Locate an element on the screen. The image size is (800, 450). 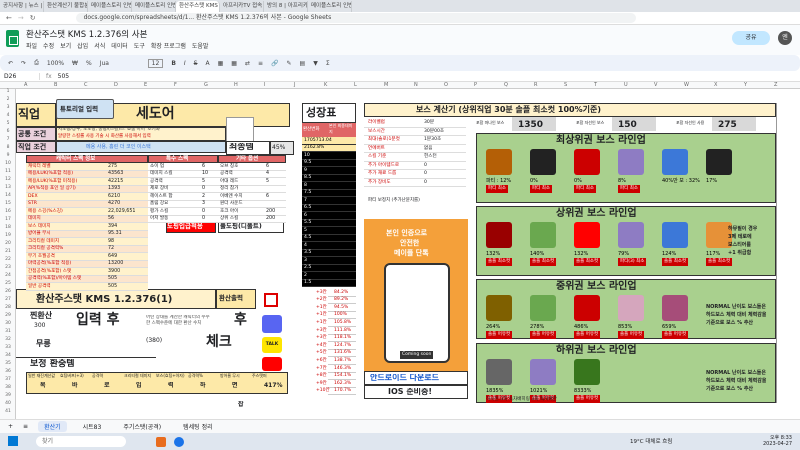
output-checkbox is located at coordinates (271, 300).